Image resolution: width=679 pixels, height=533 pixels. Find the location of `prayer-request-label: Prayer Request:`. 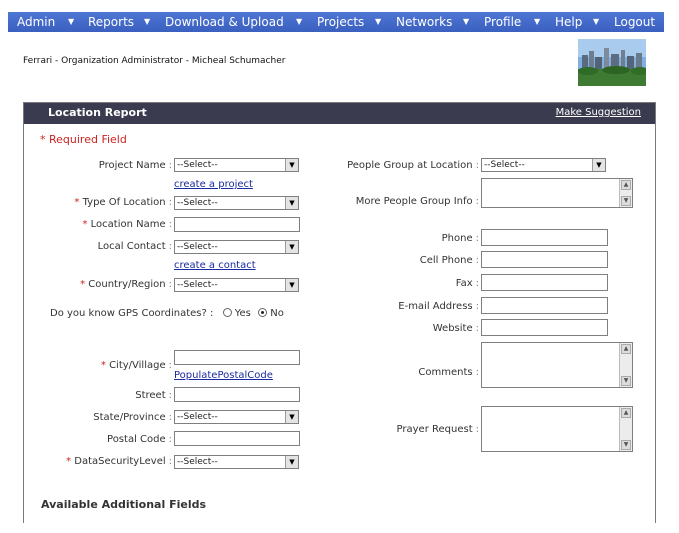

prayer-request-label: Prayer Request: is located at coordinates (437, 429).